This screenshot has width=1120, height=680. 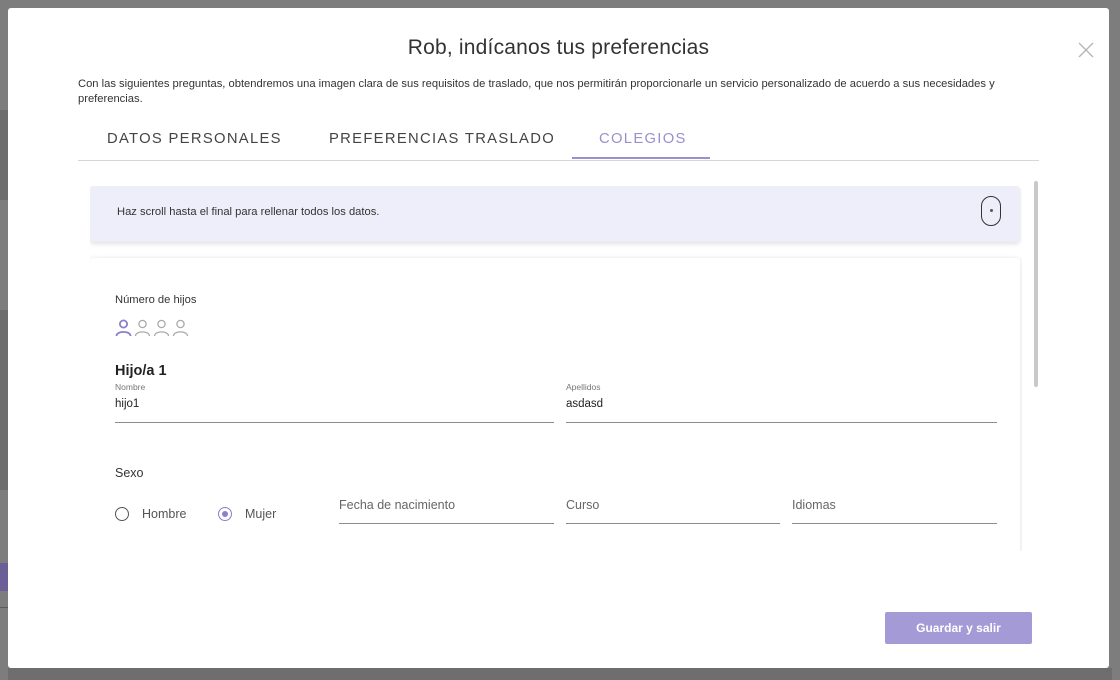 I want to click on sexo-radio-hombre: Hombre, so click(x=150, y=514).